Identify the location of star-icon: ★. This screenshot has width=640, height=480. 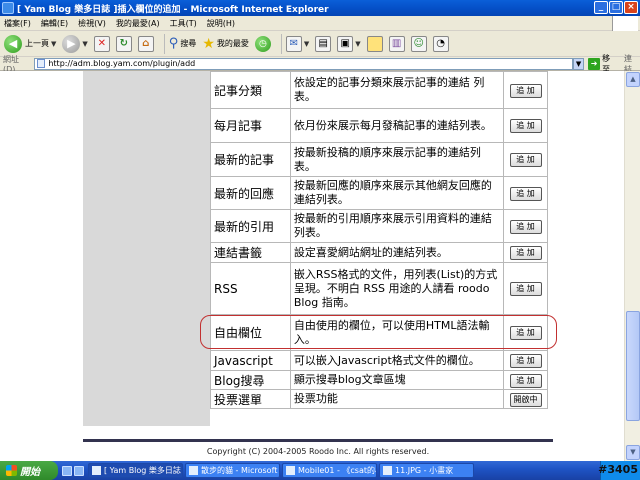
(208, 43).